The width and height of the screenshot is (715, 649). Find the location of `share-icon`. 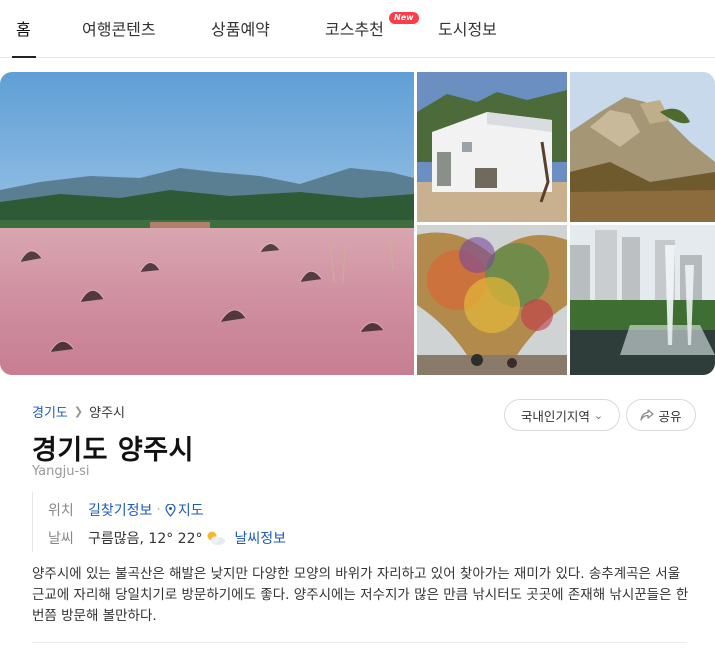

share-icon is located at coordinates (647, 415).